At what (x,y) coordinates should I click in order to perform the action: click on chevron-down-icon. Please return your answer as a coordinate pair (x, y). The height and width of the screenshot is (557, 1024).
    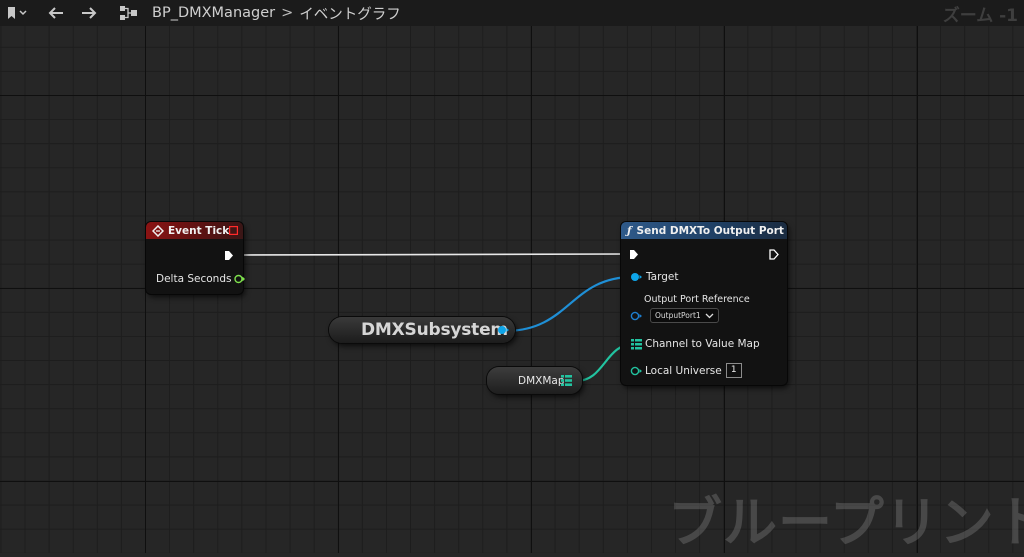
    Looking at the image, I should click on (709, 315).